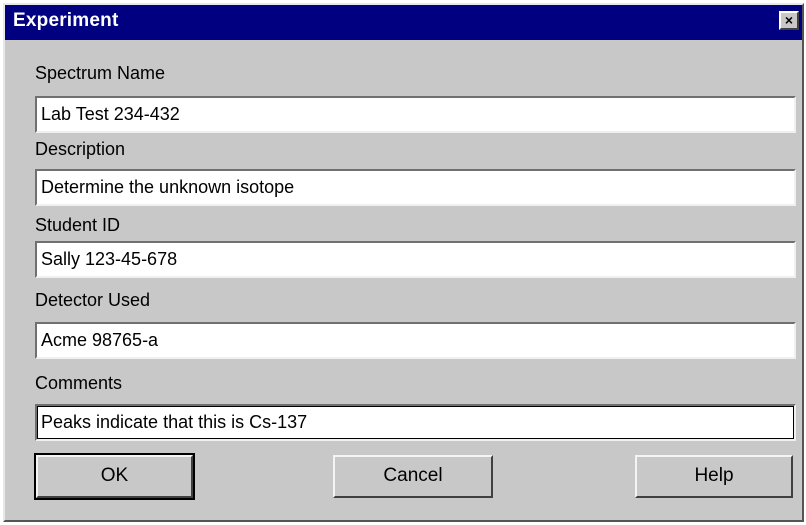  What do you see at coordinates (413, 476) in the screenshot?
I see `cancel-button: Cancel` at bounding box center [413, 476].